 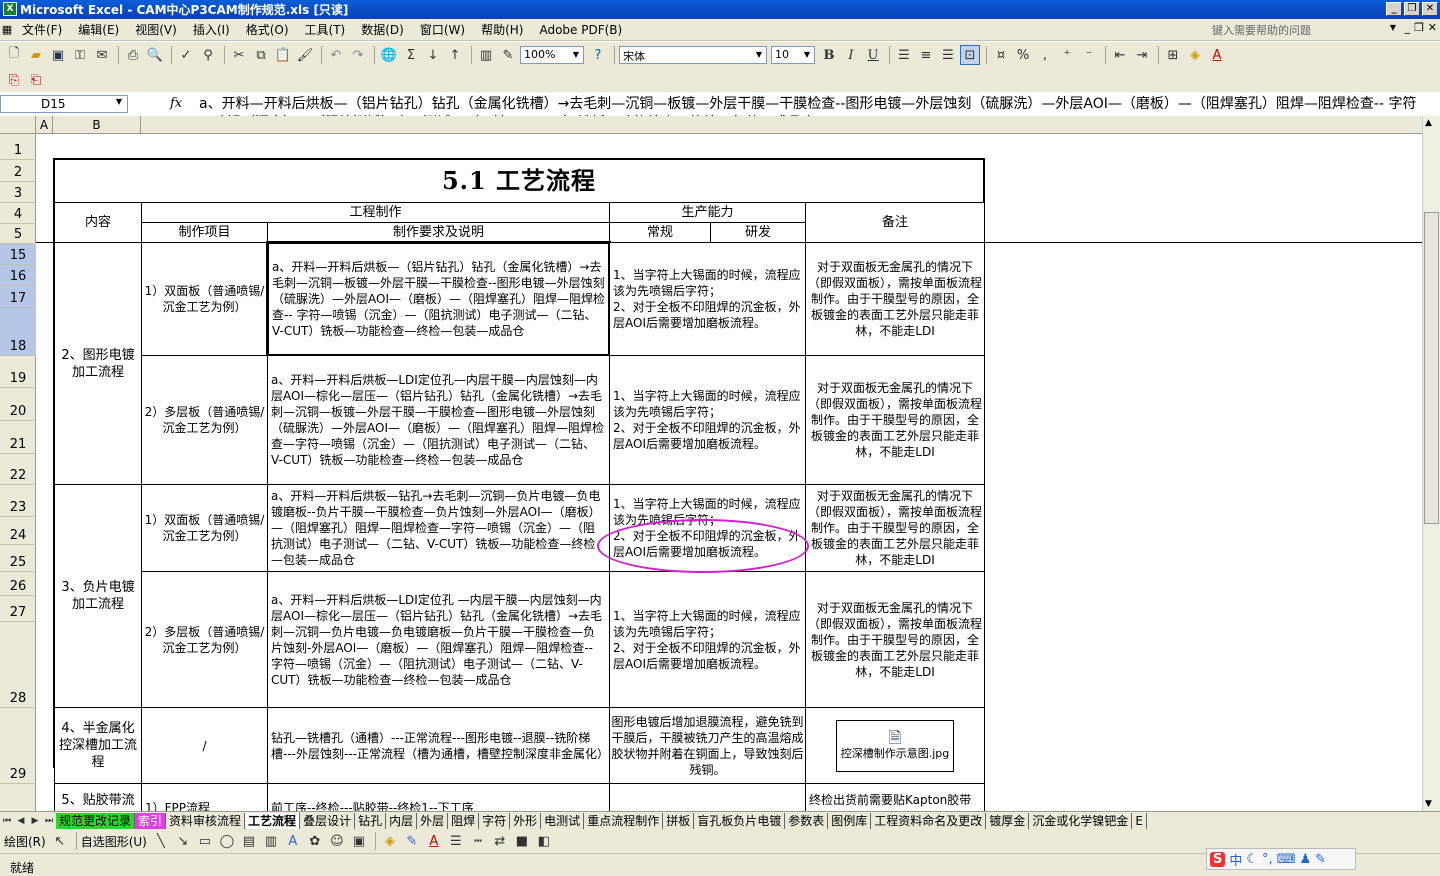 What do you see at coordinates (442, 29) in the screenshot?
I see `menu-window: 窗口(W)` at bounding box center [442, 29].